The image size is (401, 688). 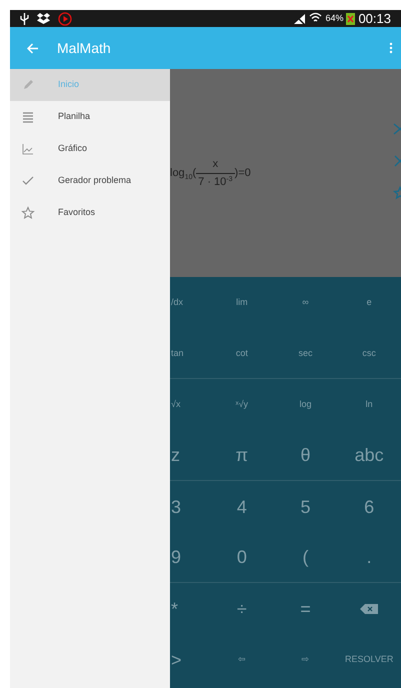 What do you see at coordinates (369, 659) in the screenshot?
I see `keypad-key: RESOLVER` at bounding box center [369, 659].